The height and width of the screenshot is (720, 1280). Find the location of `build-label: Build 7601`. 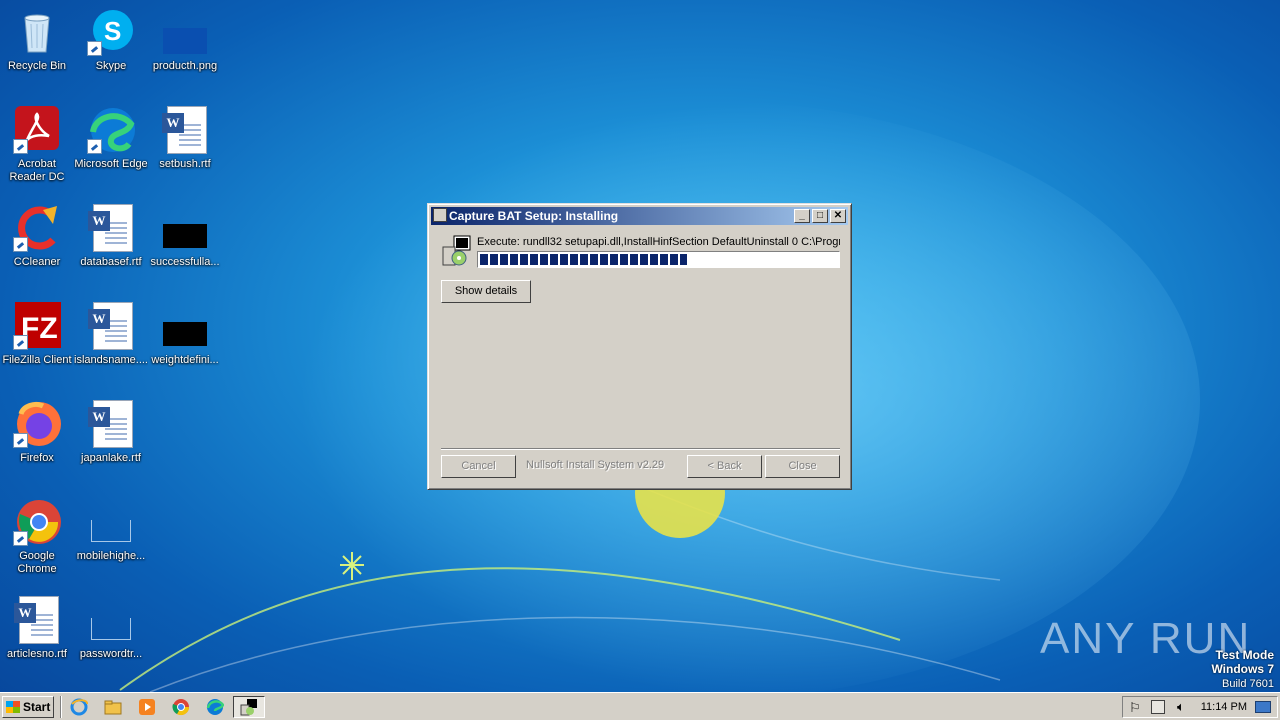

build-label: Build 7601 is located at coordinates (1248, 684).